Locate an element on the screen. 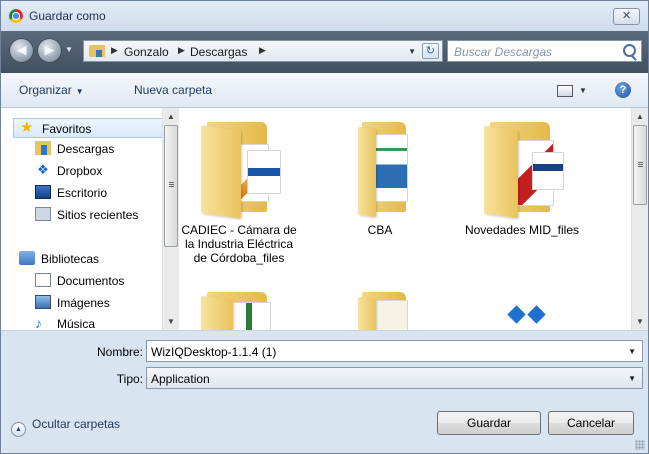 The height and width of the screenshot is (454, 649). file-name: CBA is located at coordinates (380, 230).